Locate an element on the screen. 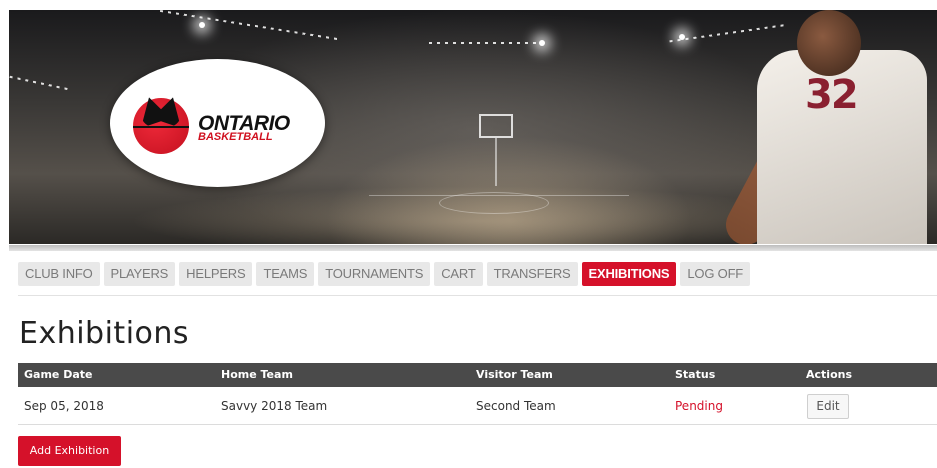 Image resolution: width=937 pixels, height=468 pixels. nav-tab-club-info: CLUB INFO is located at coordinates (59, 274).